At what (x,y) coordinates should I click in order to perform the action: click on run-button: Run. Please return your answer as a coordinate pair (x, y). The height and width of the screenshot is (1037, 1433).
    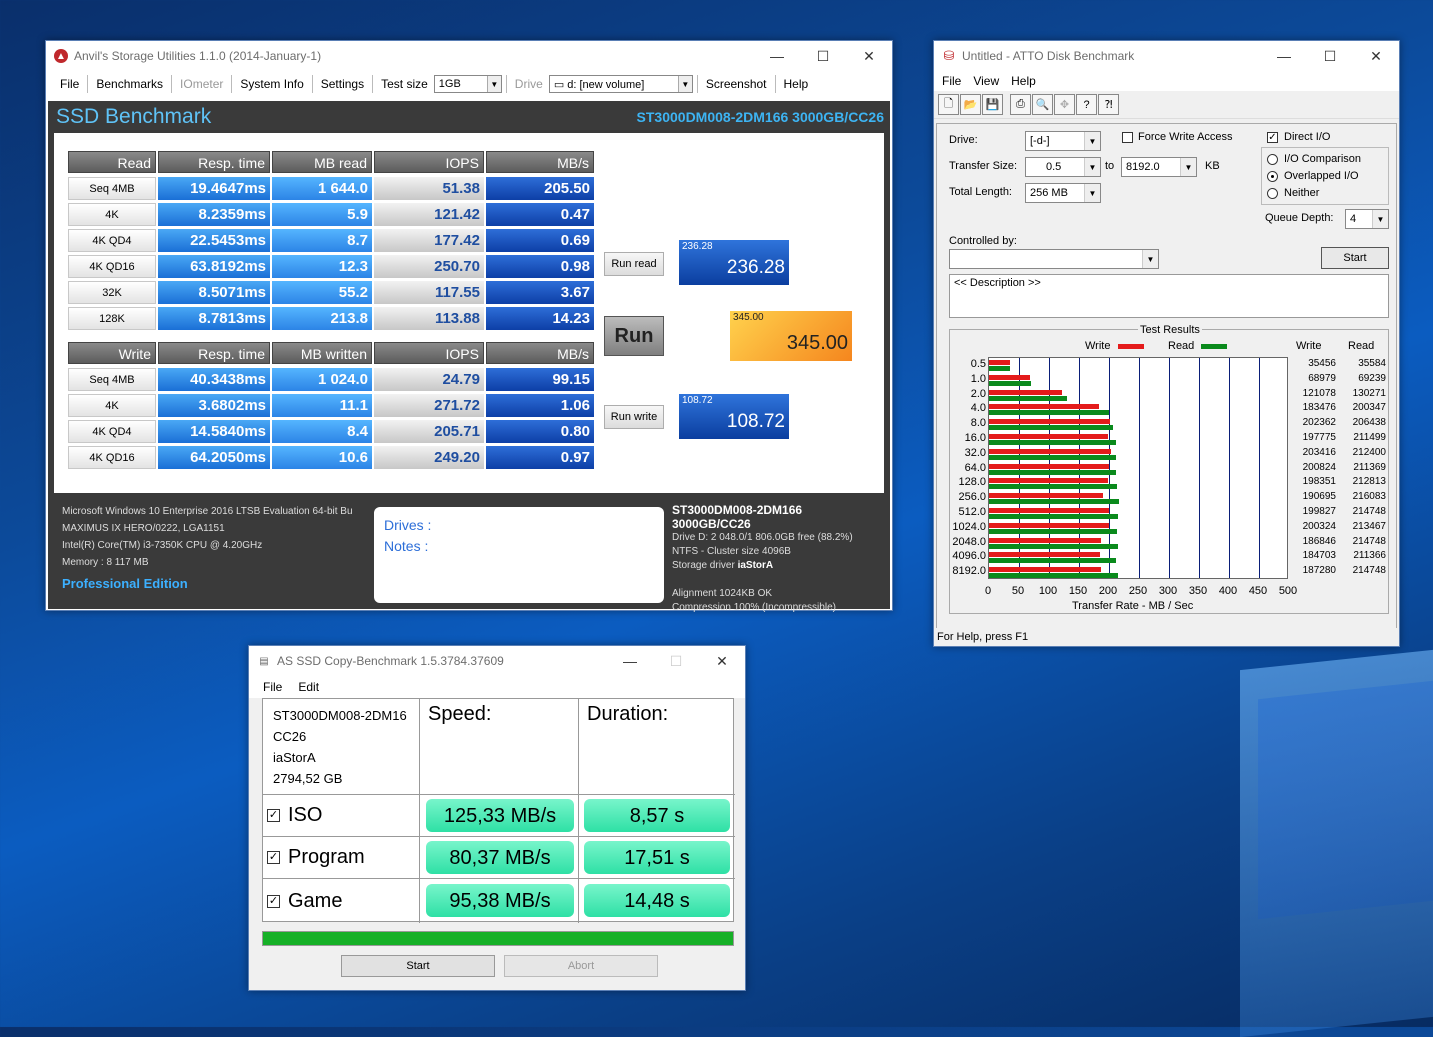
    Looking at the image, I should click on (634, 336).